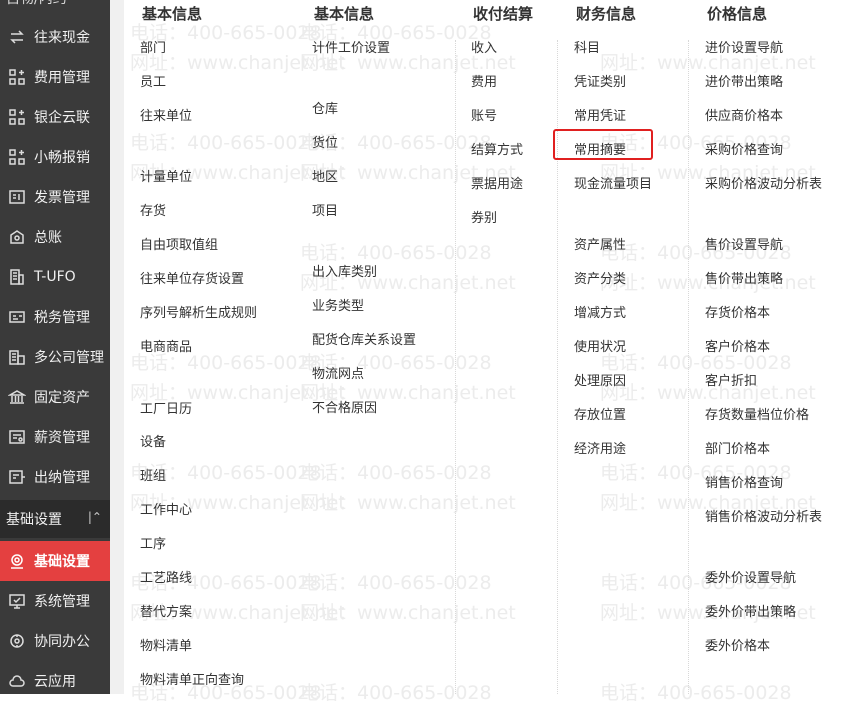  What do you see at coordinates (763, 182) in the screenshot?
I see `menu-item-purchase-price-fluctuation: 采购价格波动分析表` at bounding box center [763, 182].